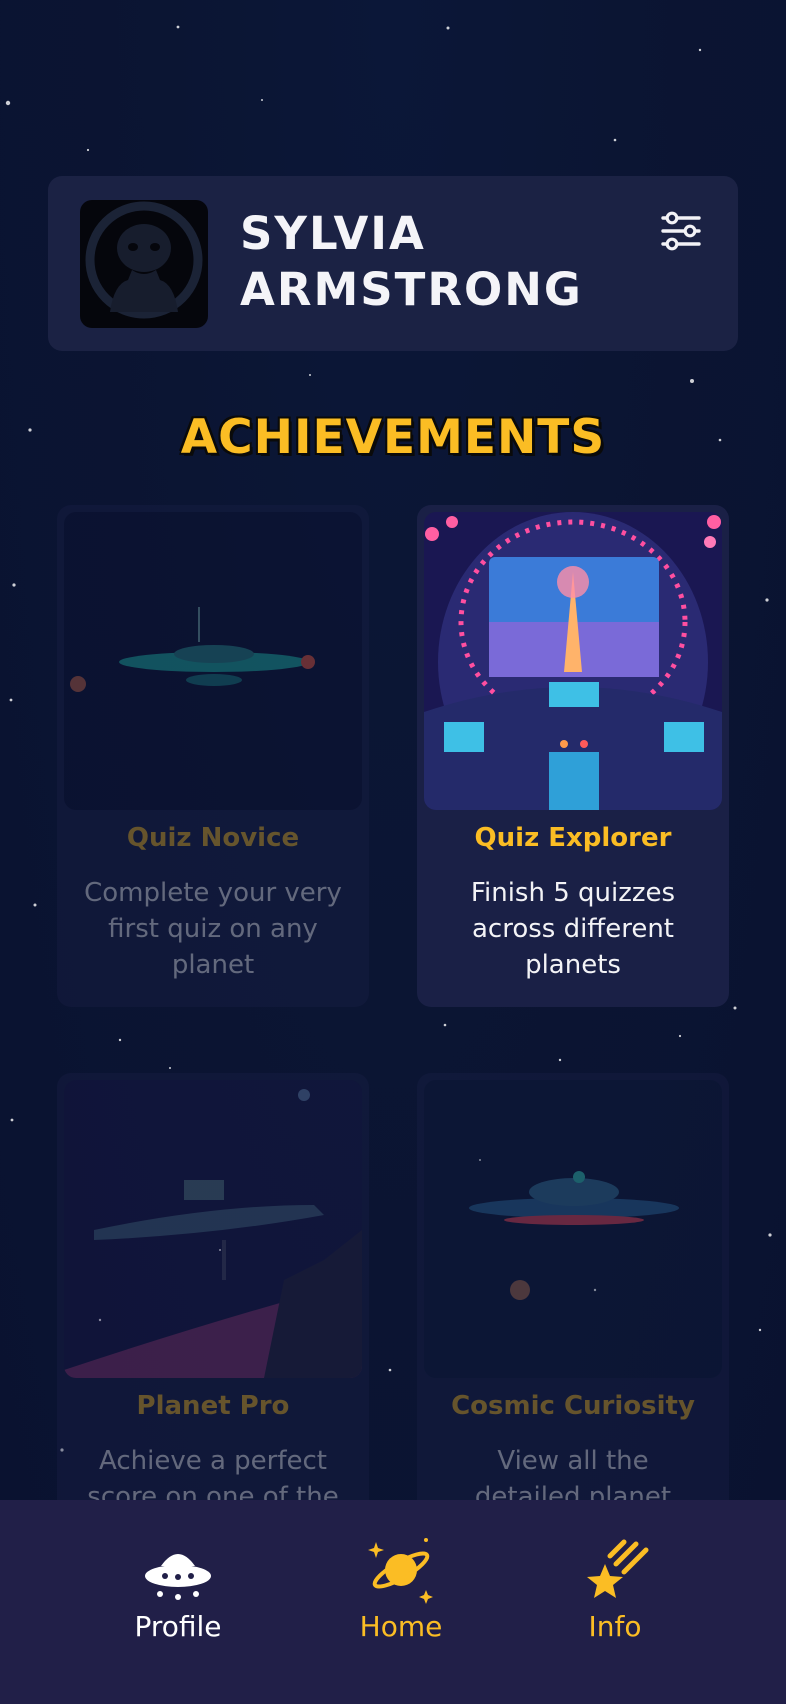 Image resolution: width=786 pixels, height=1704 pixels. Describe the element at coordinates (401, 1566) in the screenshot. I see `planet-icon` at that location.